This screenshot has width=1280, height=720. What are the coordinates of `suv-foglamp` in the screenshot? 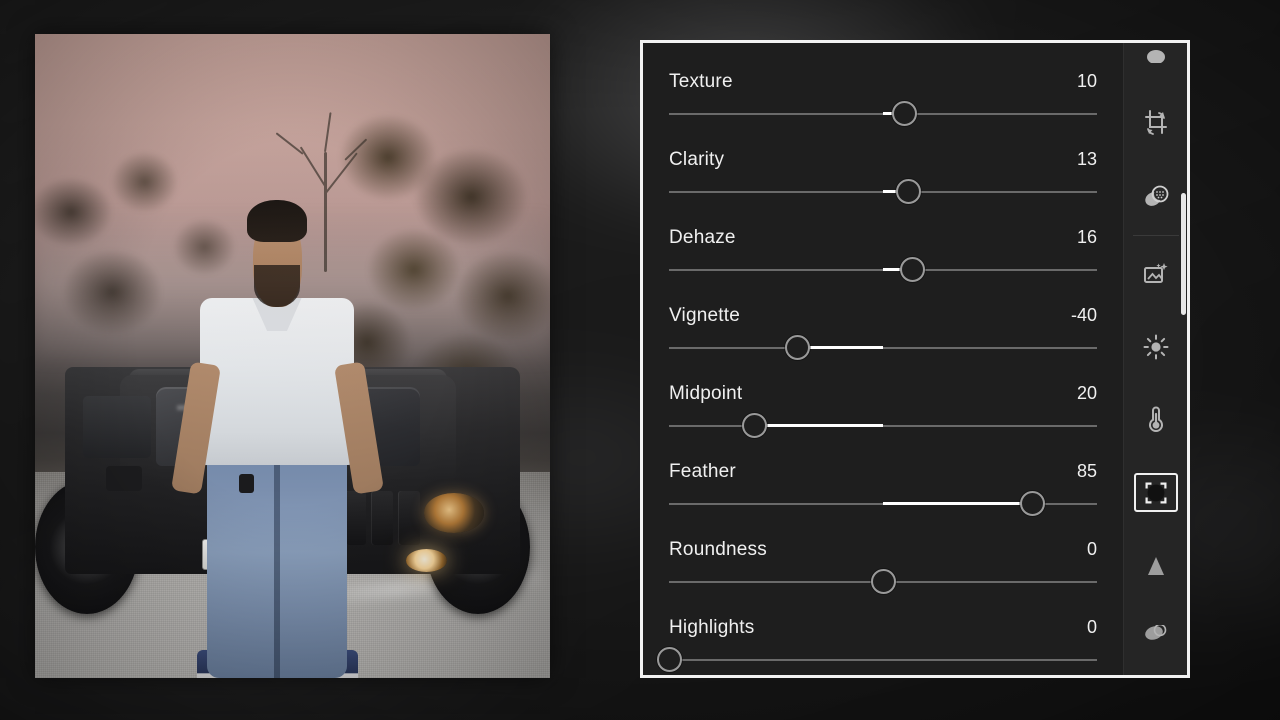 It's located at (427, 561).